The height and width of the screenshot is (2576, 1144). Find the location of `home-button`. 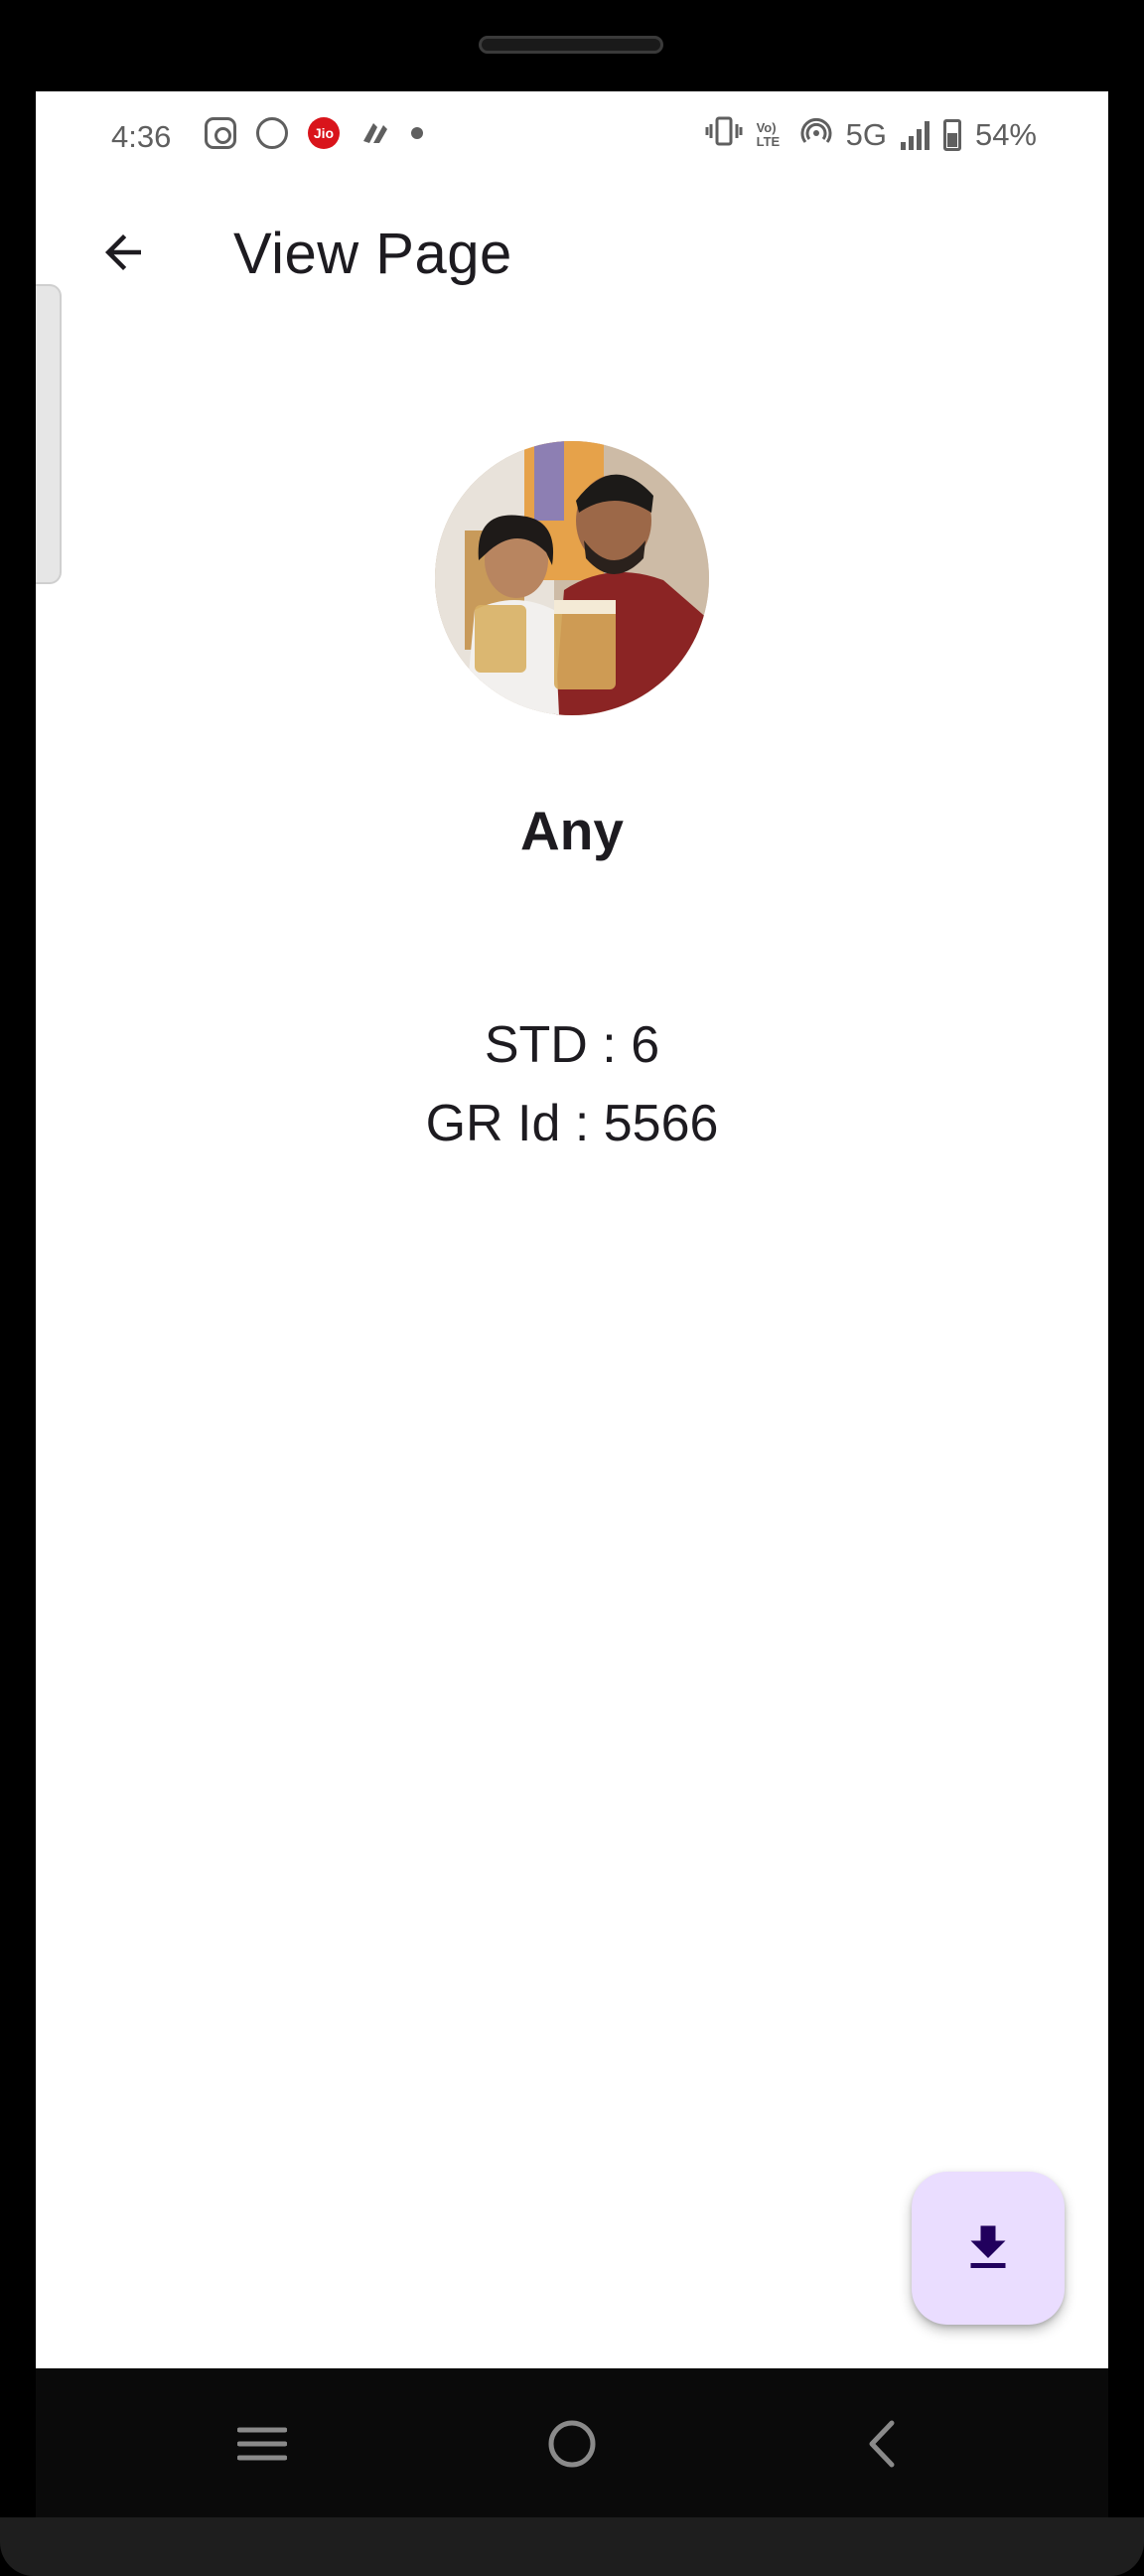

home-button is located at coordinates (572, 2444).